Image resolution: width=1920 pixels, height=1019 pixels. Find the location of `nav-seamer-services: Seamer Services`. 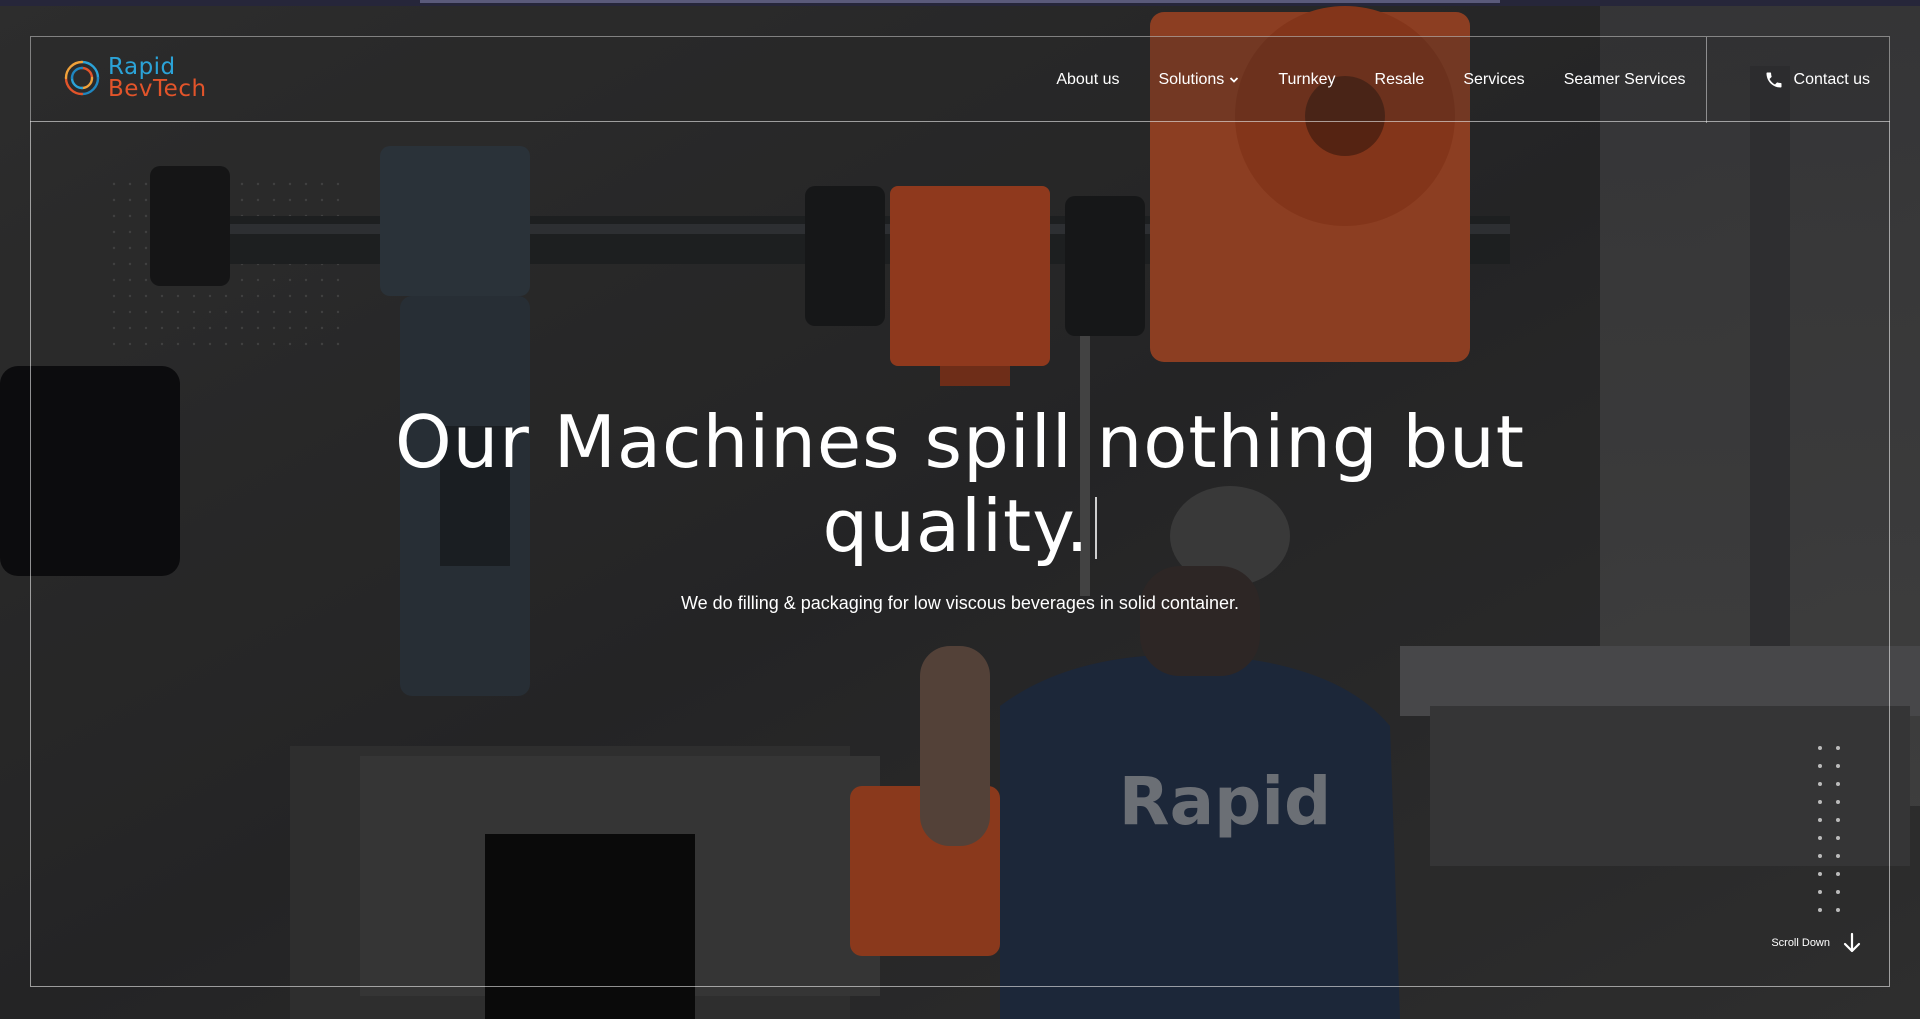

nav-seamer-services: Seamer Services is located at coordinates (1625, 80).